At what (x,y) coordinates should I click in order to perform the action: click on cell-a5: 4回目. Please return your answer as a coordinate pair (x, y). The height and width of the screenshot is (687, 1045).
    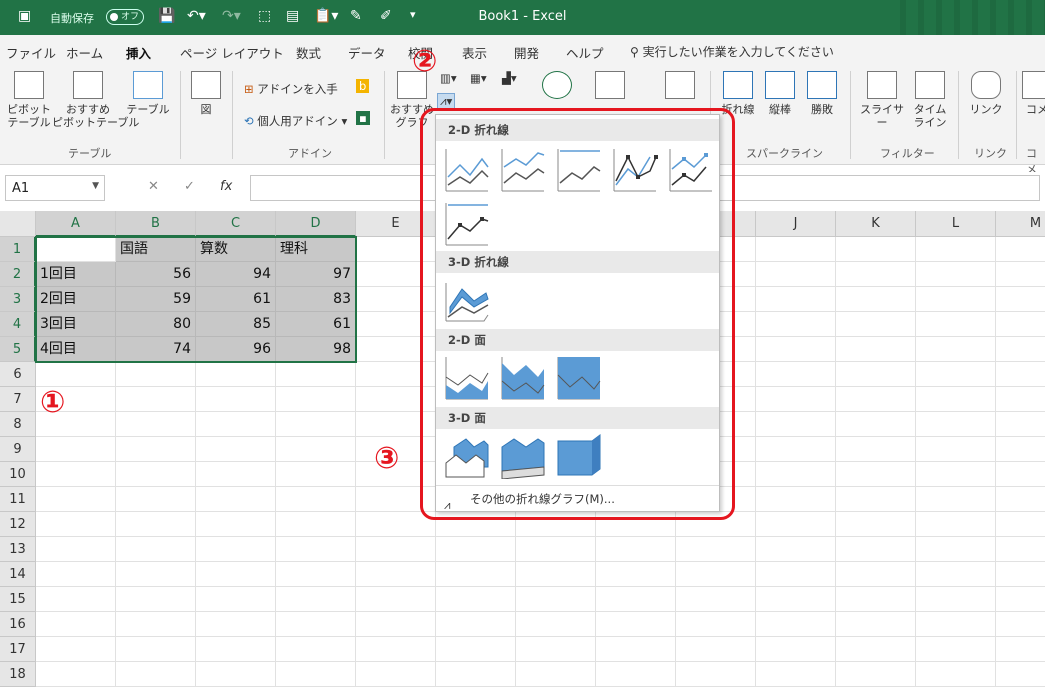
    Looking at the image, I should click on (76, 349).